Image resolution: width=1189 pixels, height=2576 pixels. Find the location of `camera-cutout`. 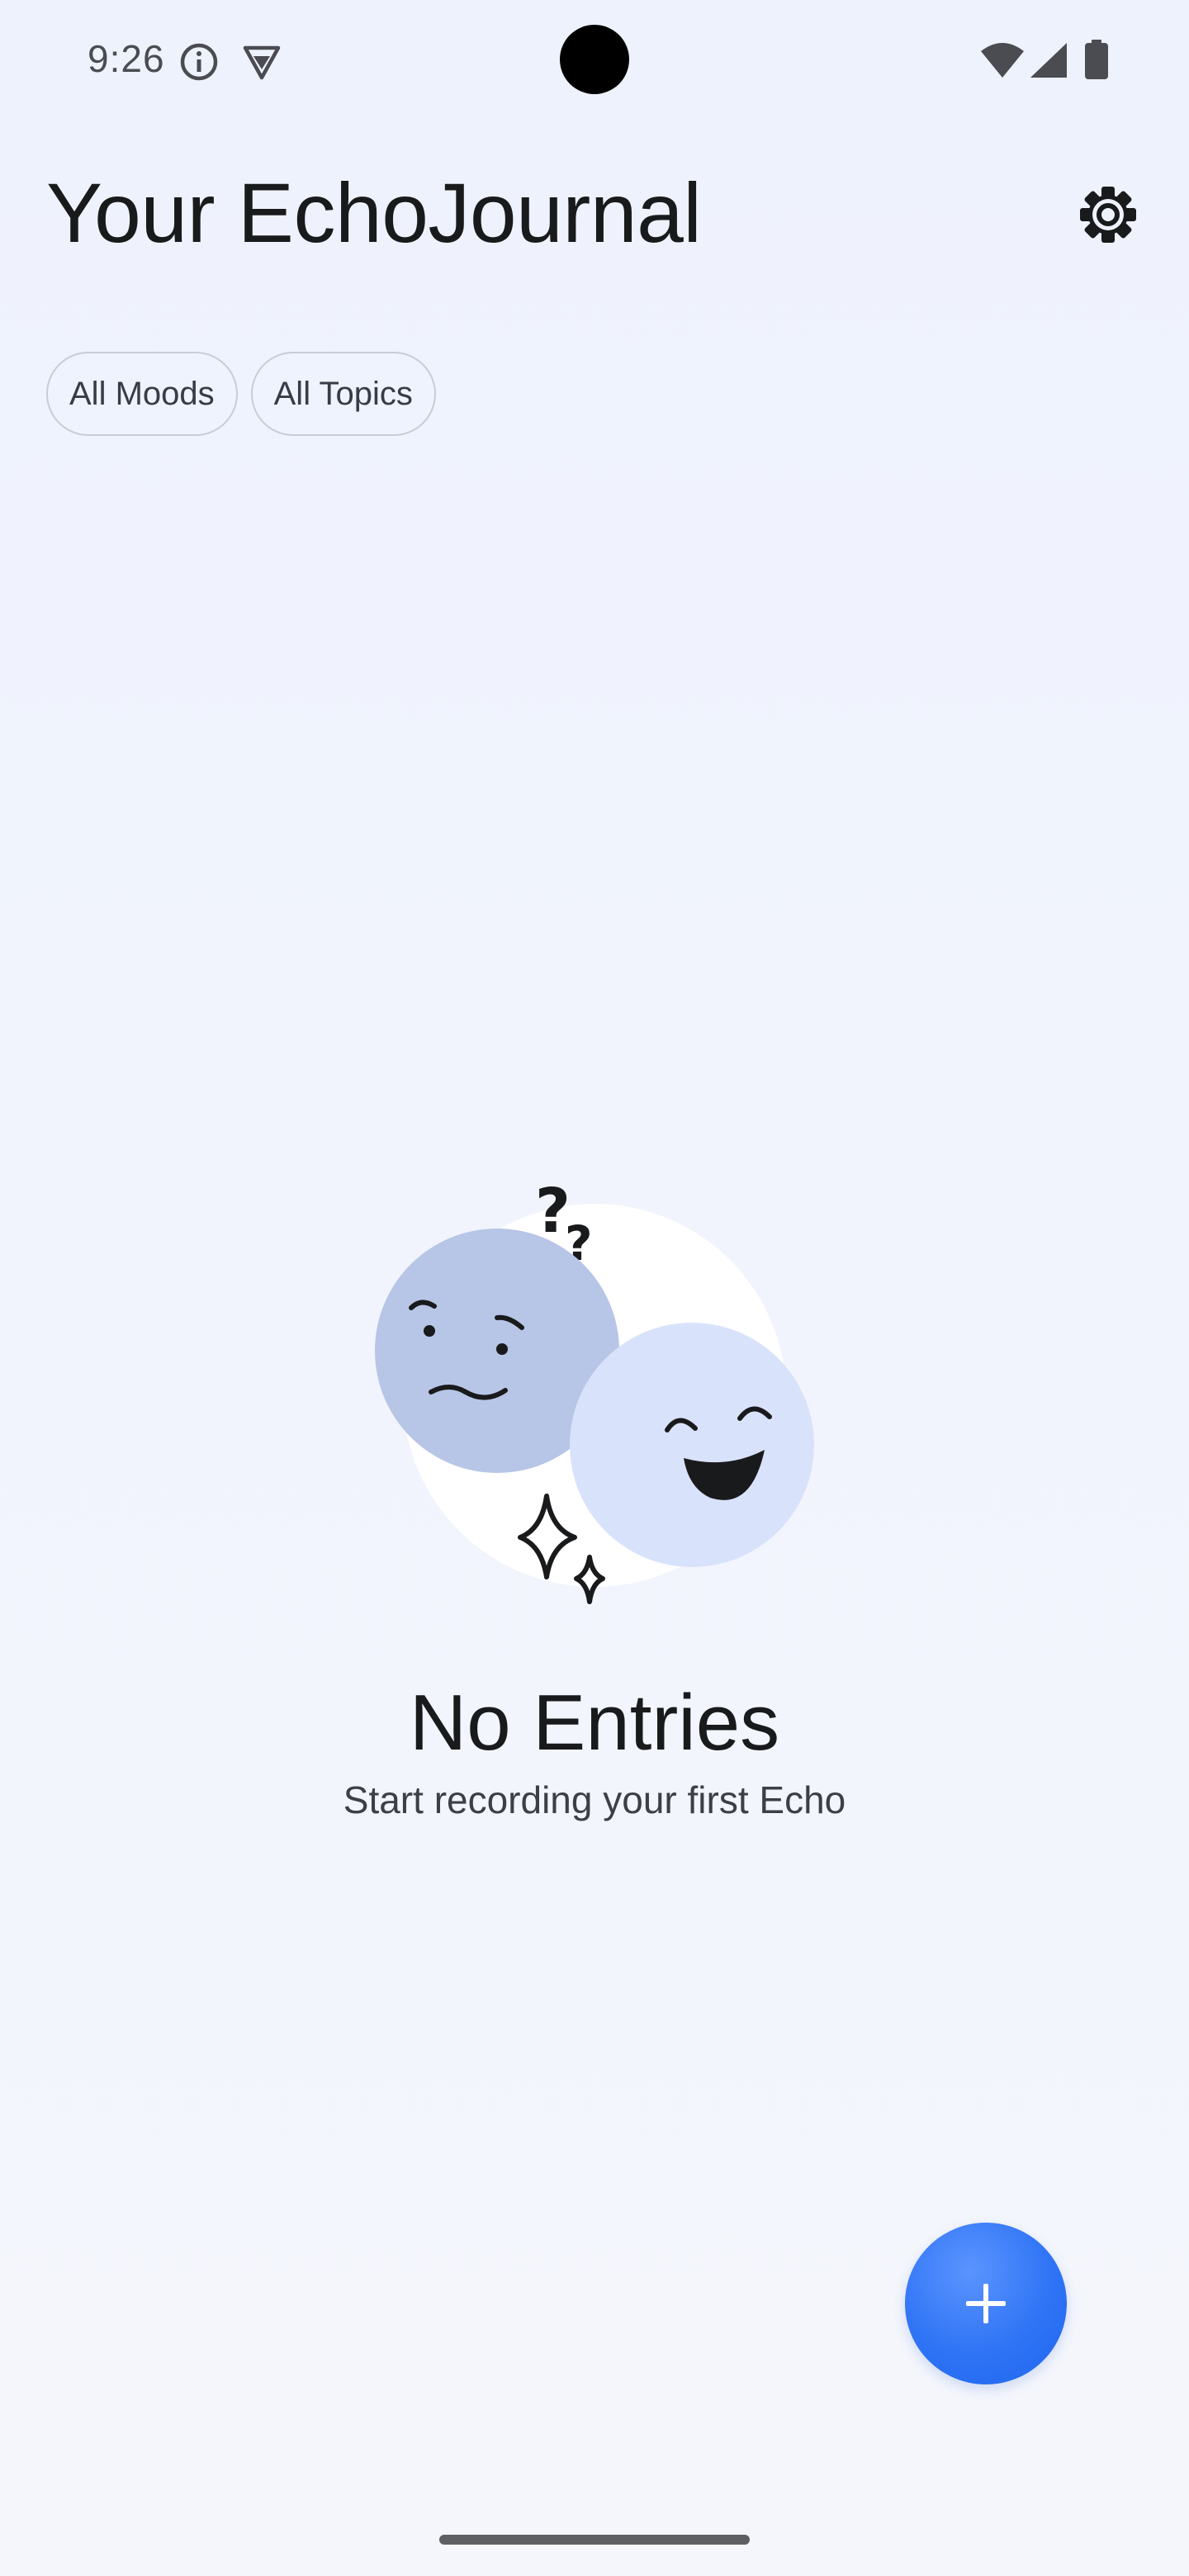

camera-cutout is located at coordinates (594, 59).